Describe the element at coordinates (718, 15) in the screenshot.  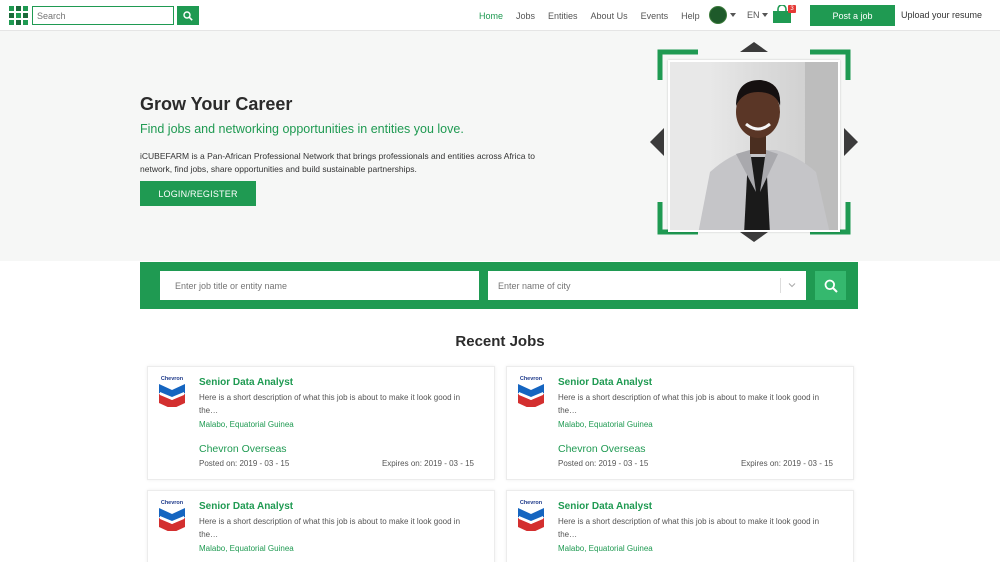
I see `avatar` at that location.